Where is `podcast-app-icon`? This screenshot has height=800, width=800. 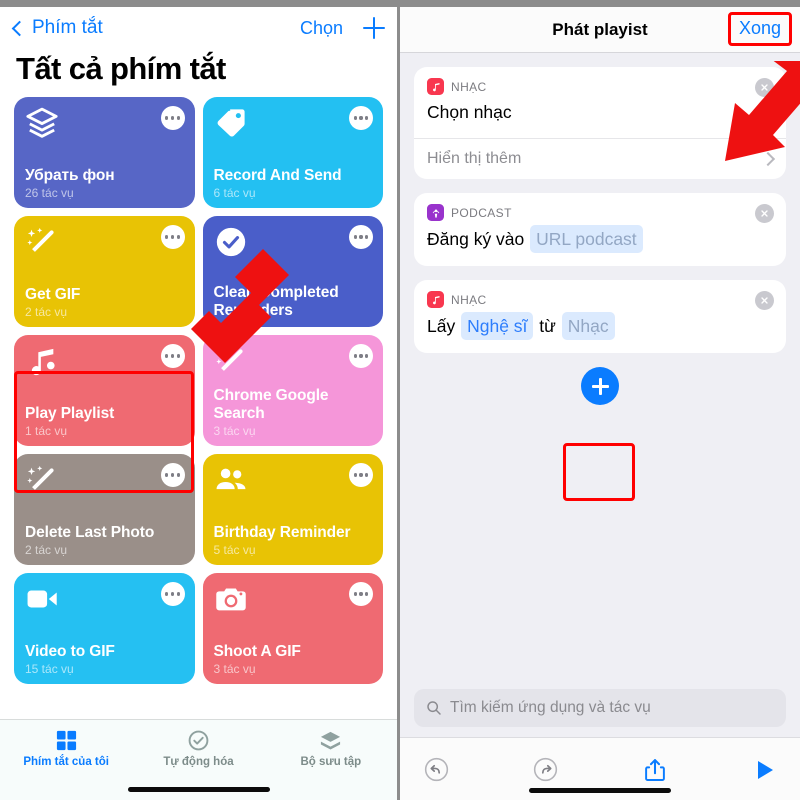 podcast-app-icon is located at coordinates (435, 212).